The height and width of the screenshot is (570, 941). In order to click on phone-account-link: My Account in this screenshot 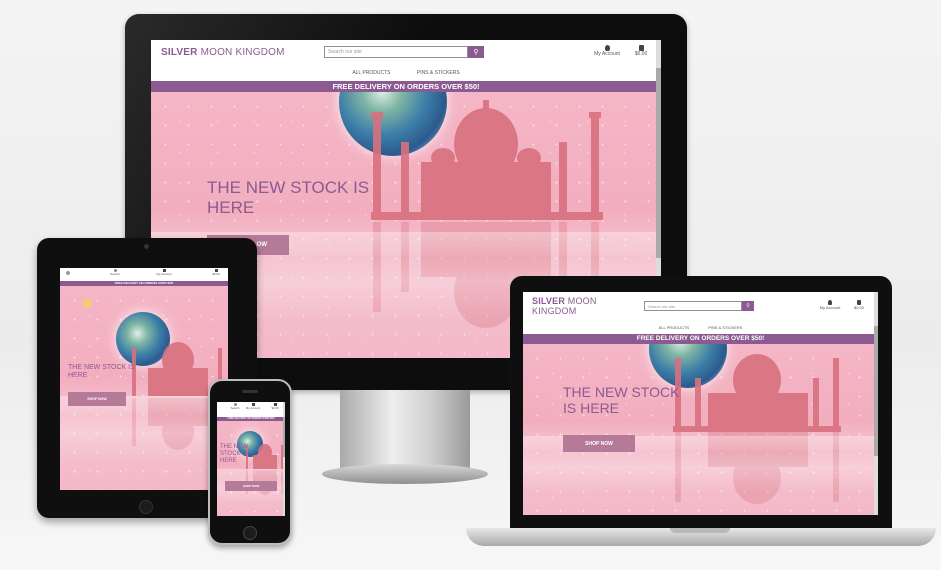, I will do `click(253, 406)`.